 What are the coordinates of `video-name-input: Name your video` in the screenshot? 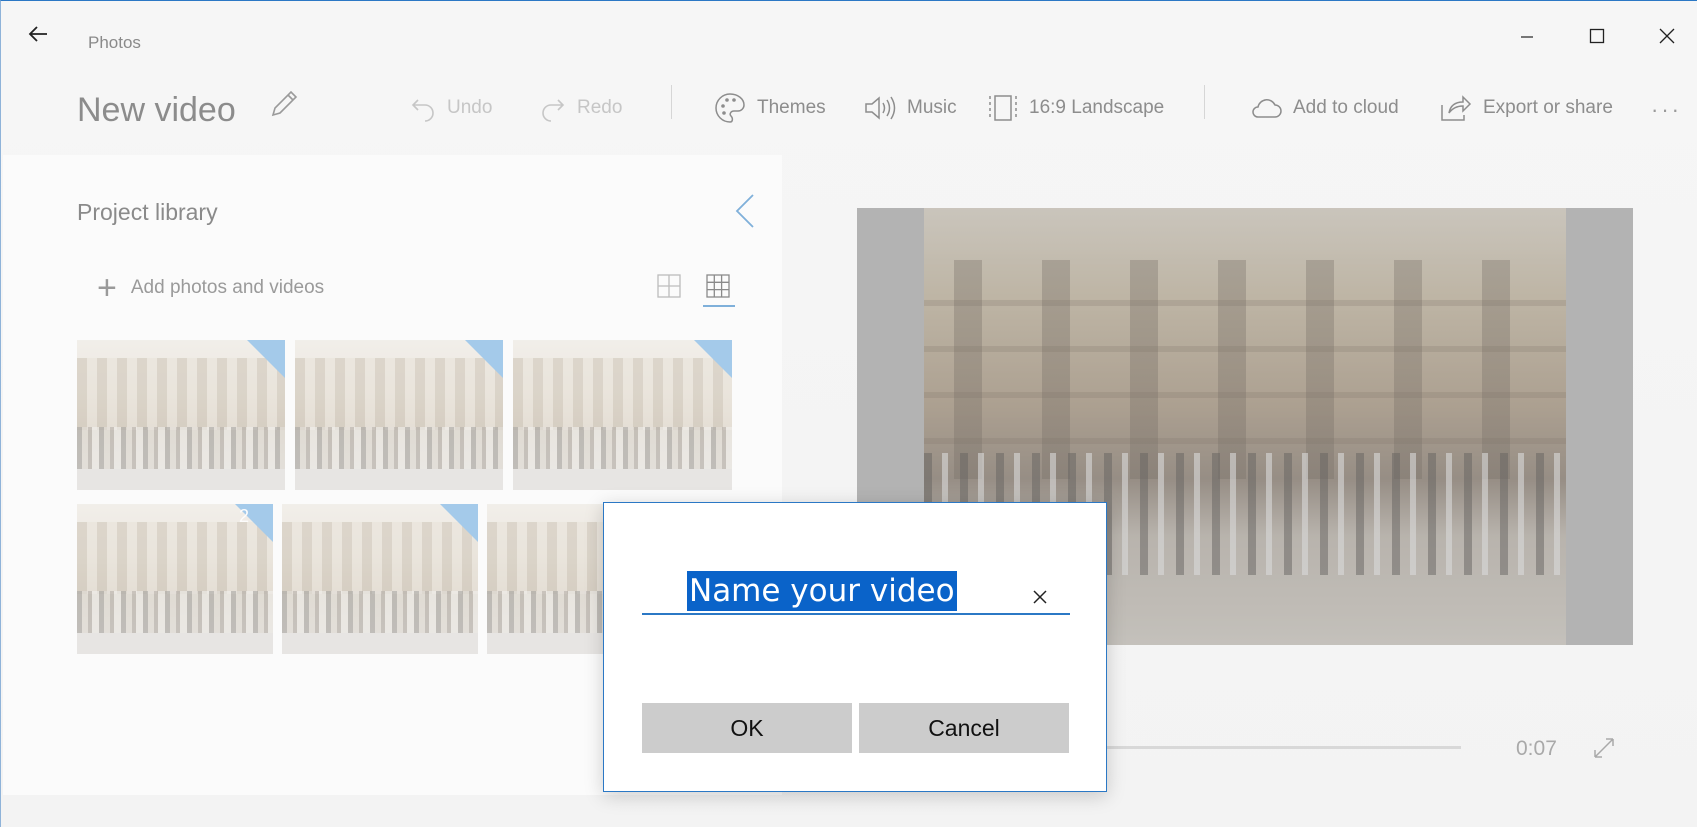 It's located at (856, 590).